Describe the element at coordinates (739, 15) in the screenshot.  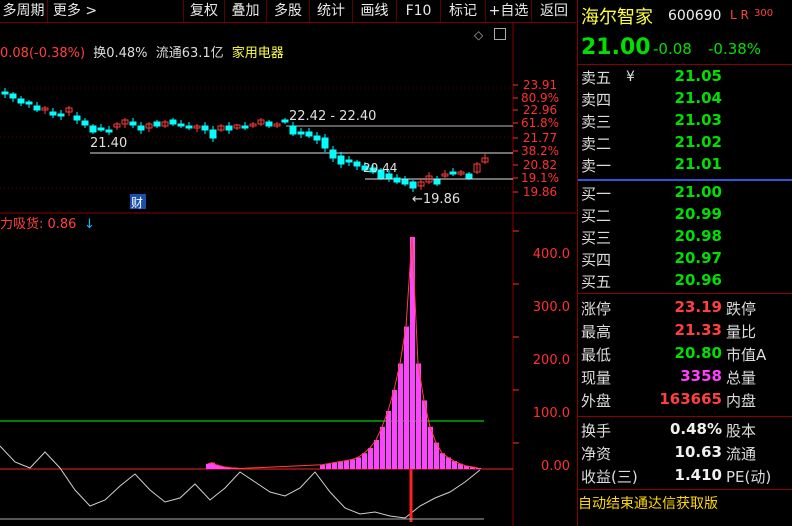
I see `stock-flags: L R` at that location.